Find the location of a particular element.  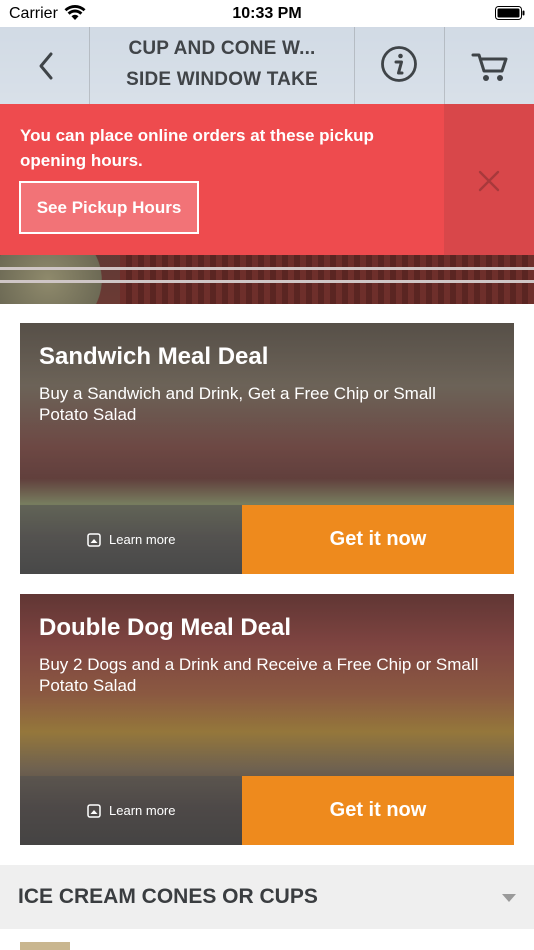

cart-icon is located at coordinates (489, 67).